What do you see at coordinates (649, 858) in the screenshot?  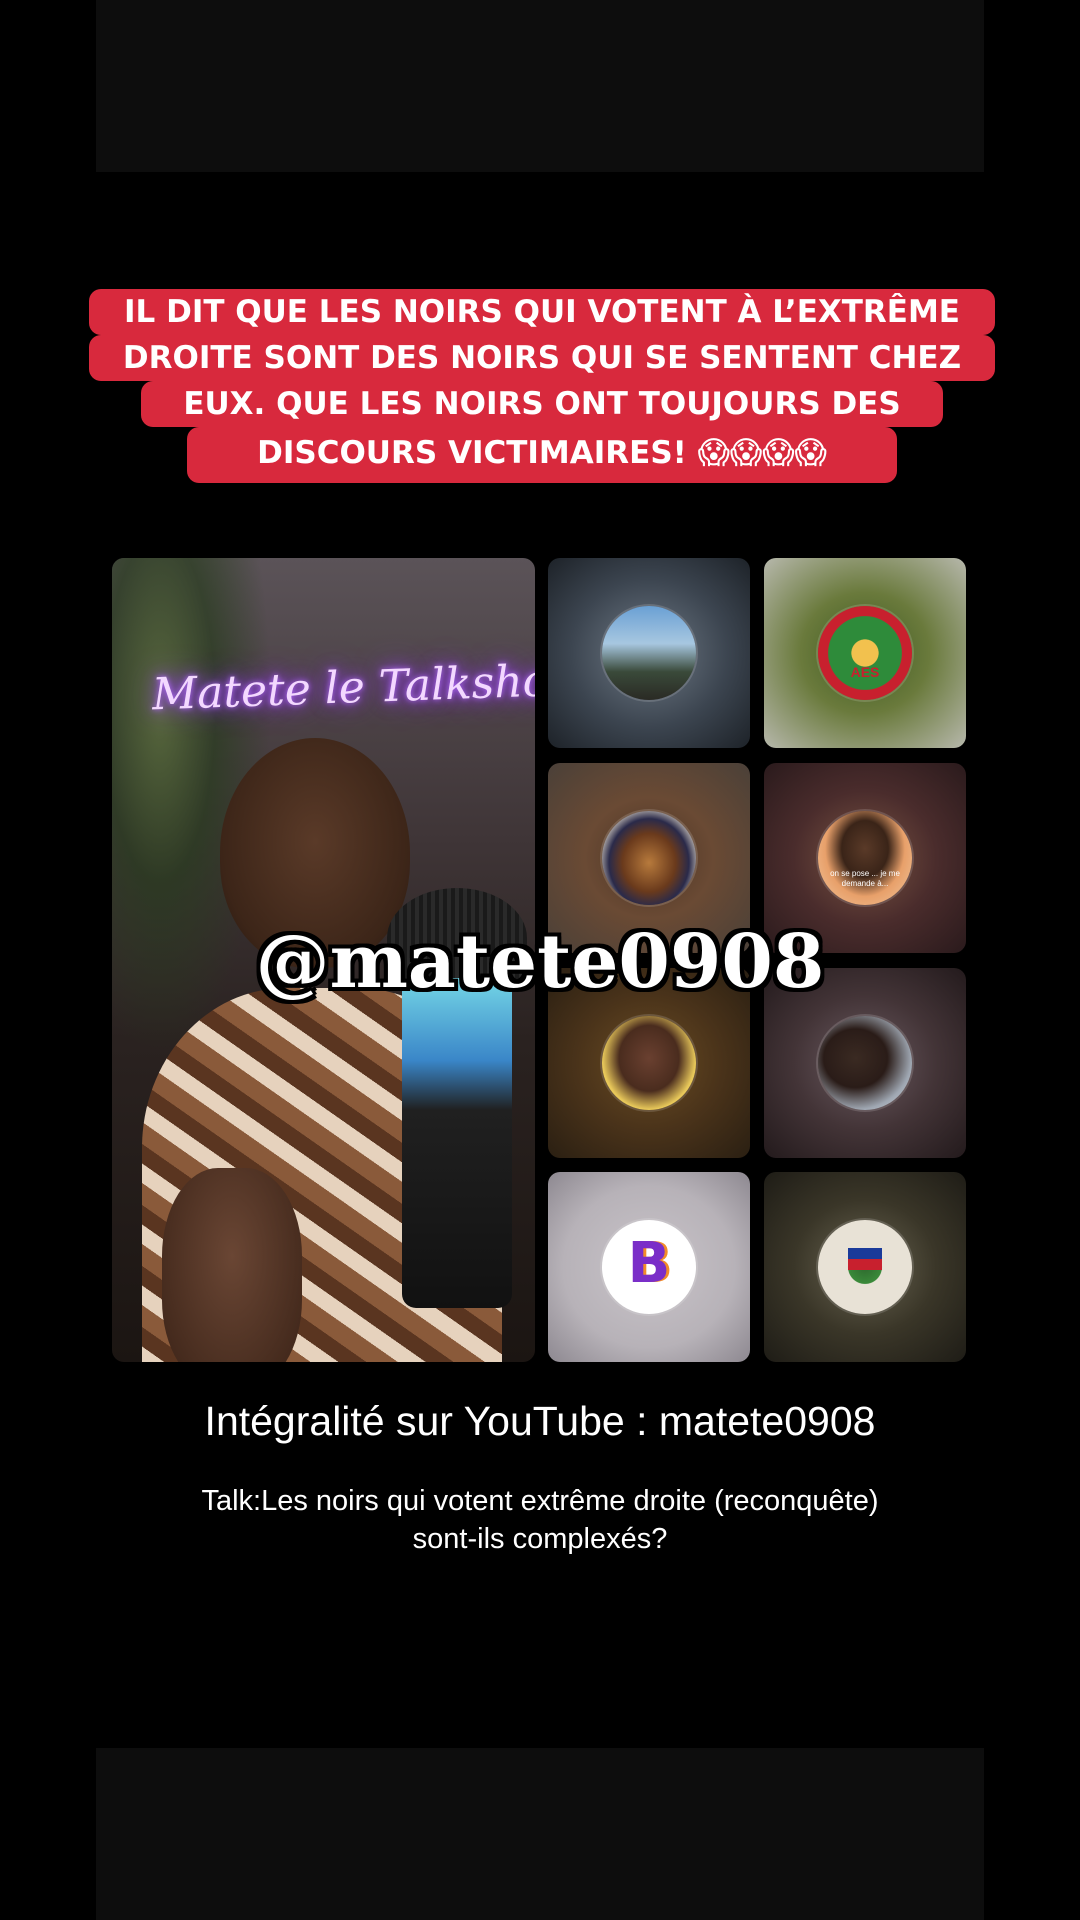 I see `food-plate-avatar` at bounding box center [649, 858].